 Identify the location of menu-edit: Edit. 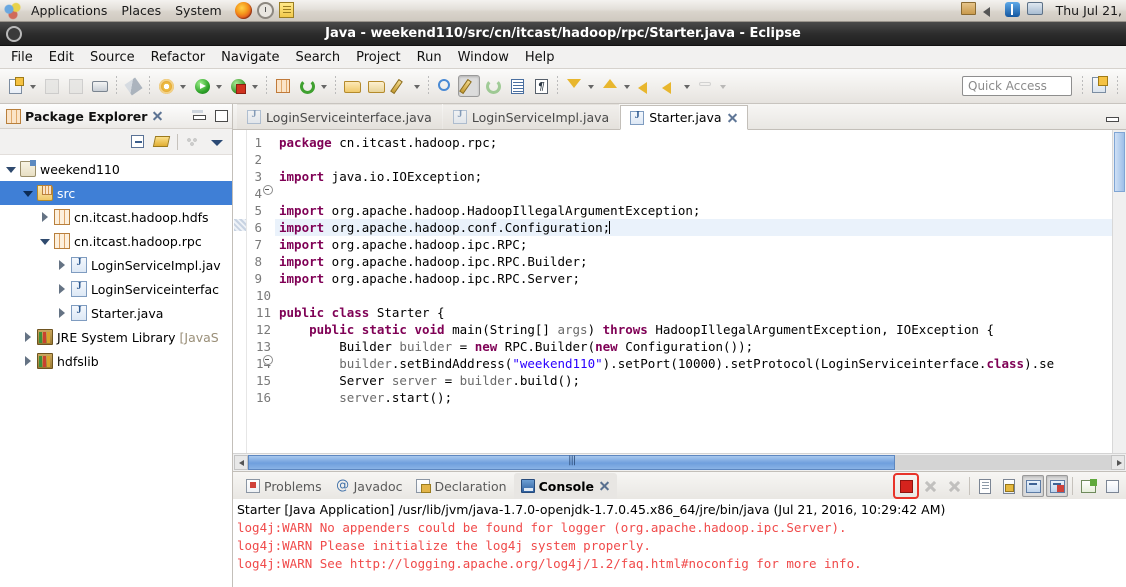
(61, 57).